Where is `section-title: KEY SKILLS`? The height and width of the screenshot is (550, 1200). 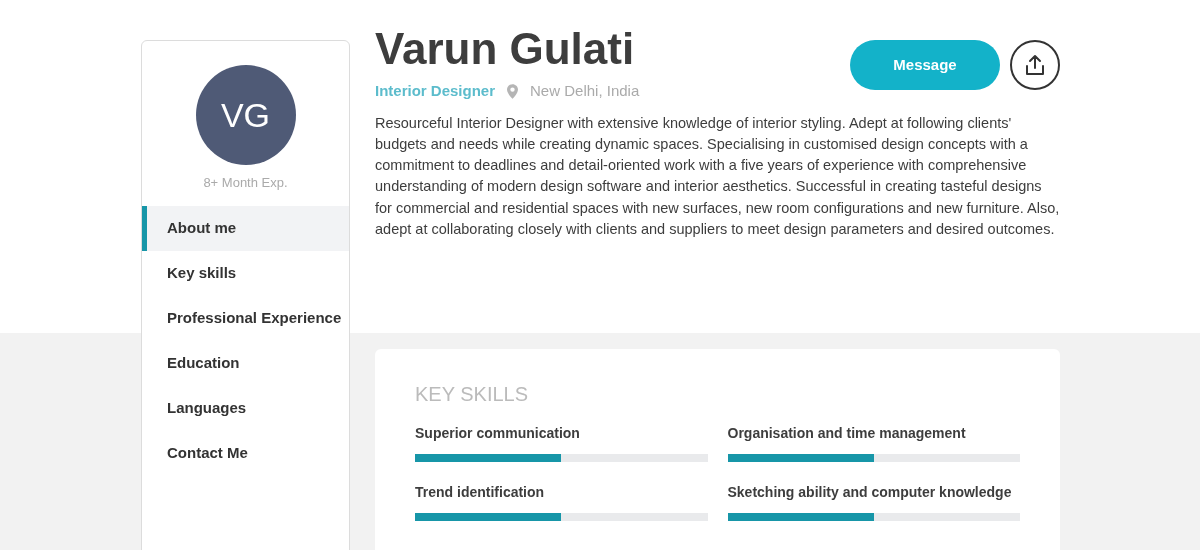
section-title: KEY SKILLS is located at coordinates (472, 394).